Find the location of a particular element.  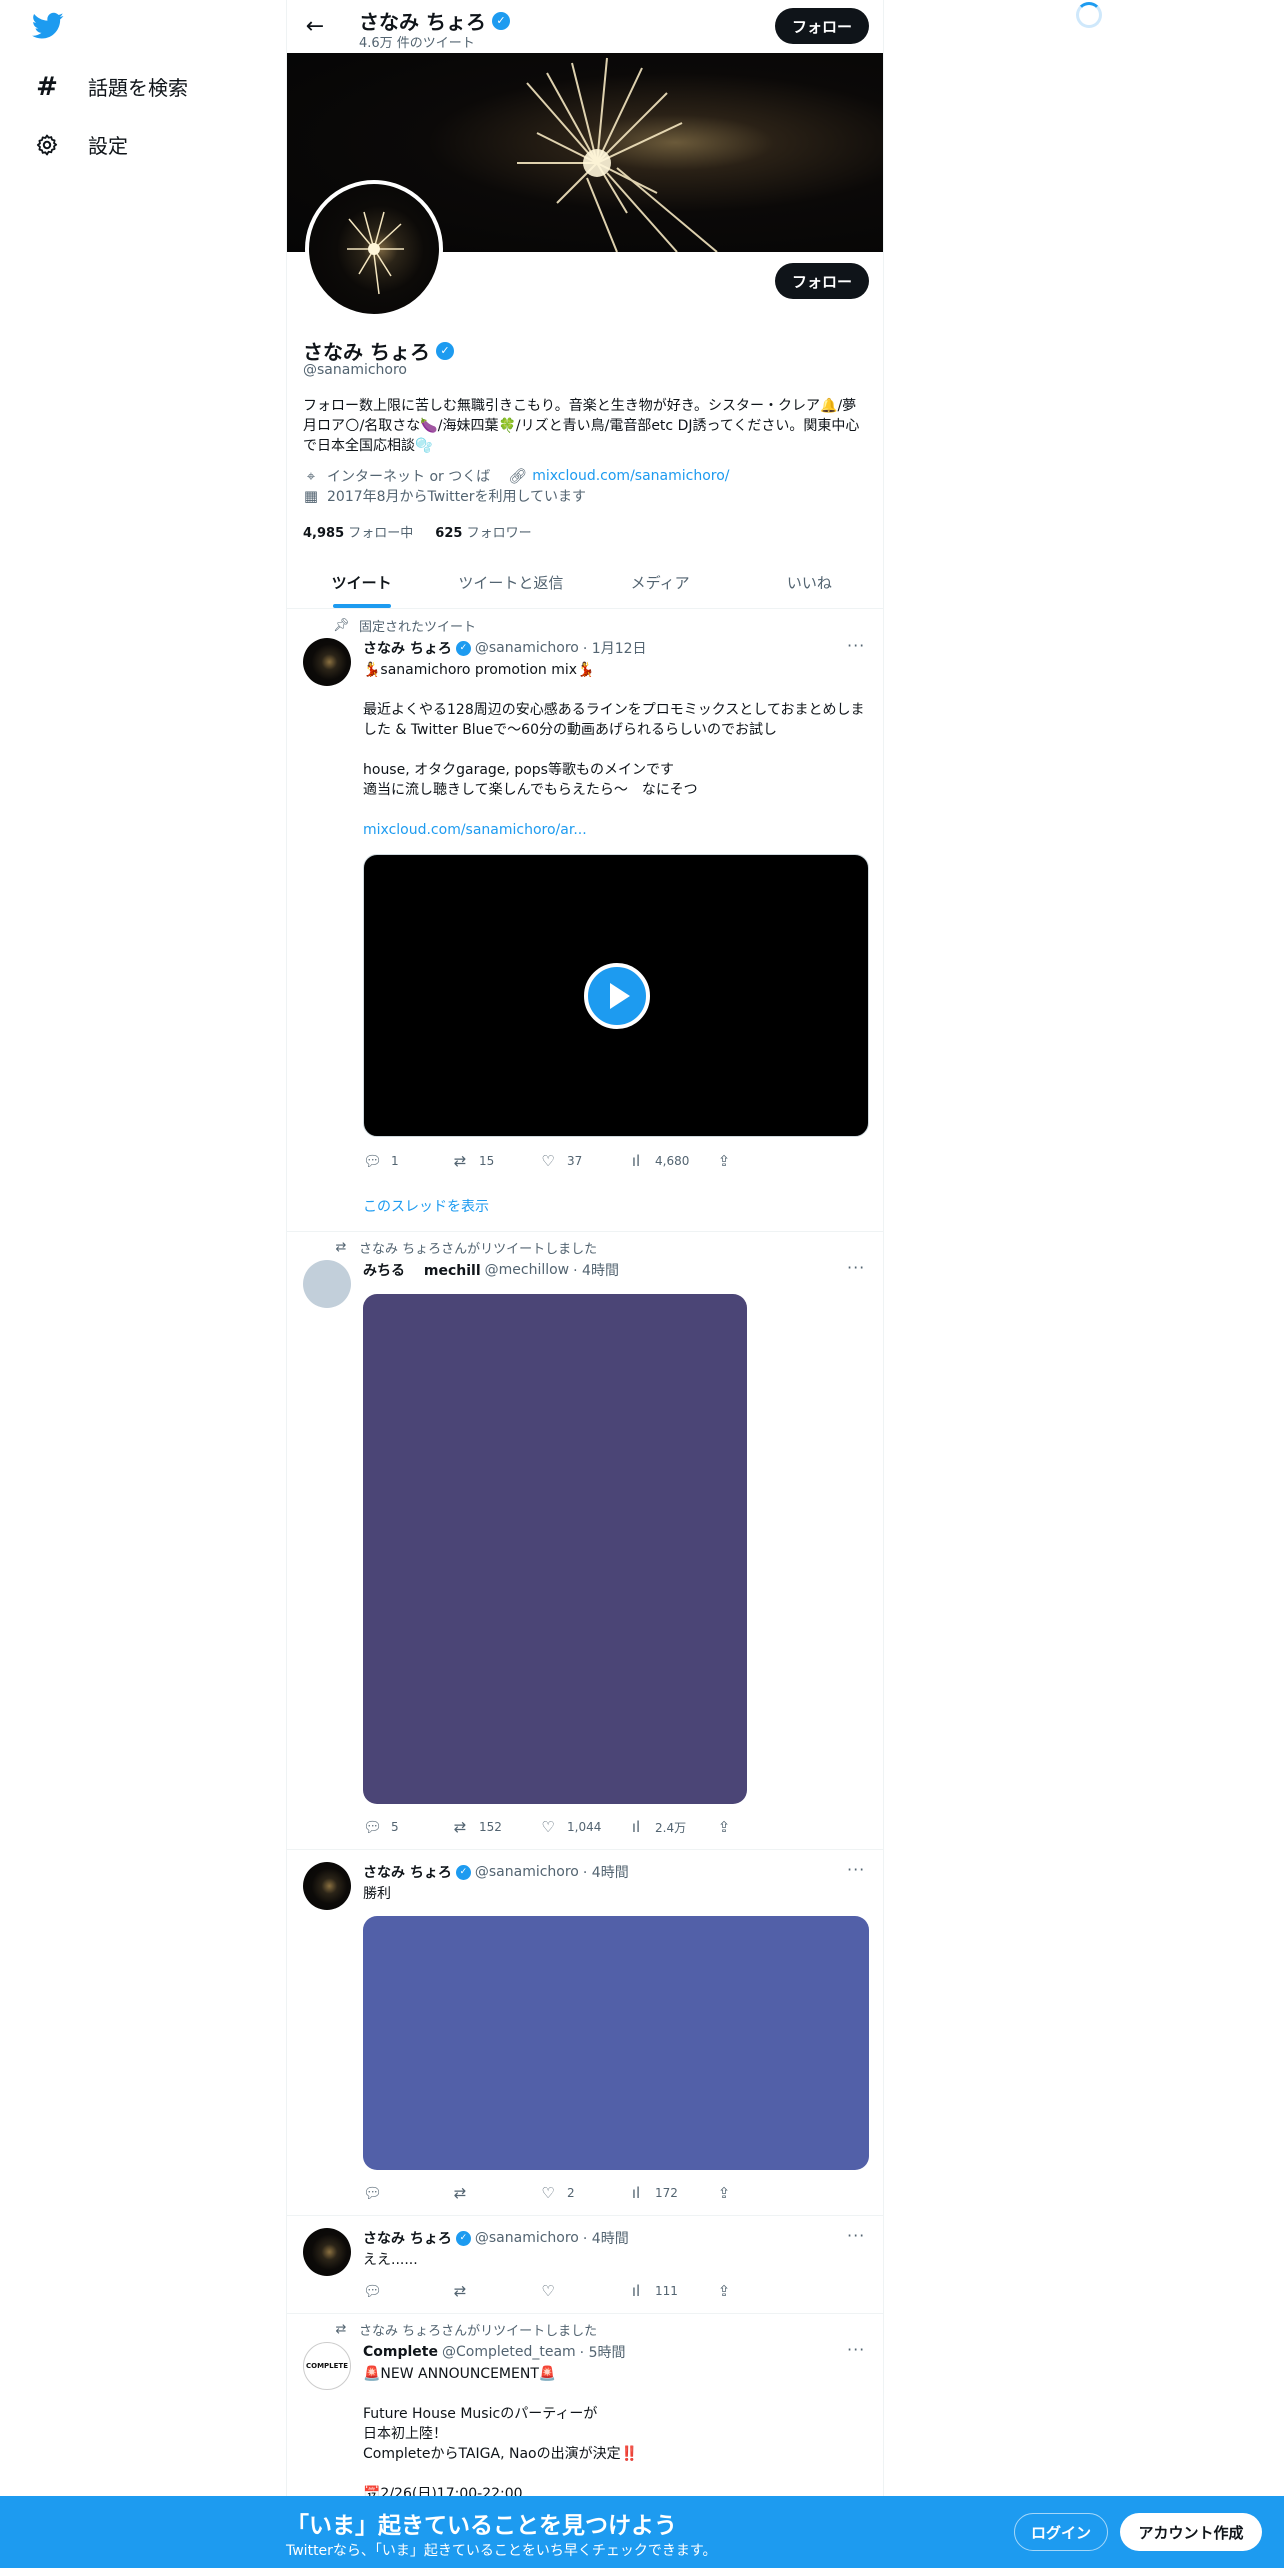

play-button-icon is located at coordinates (617, 996).